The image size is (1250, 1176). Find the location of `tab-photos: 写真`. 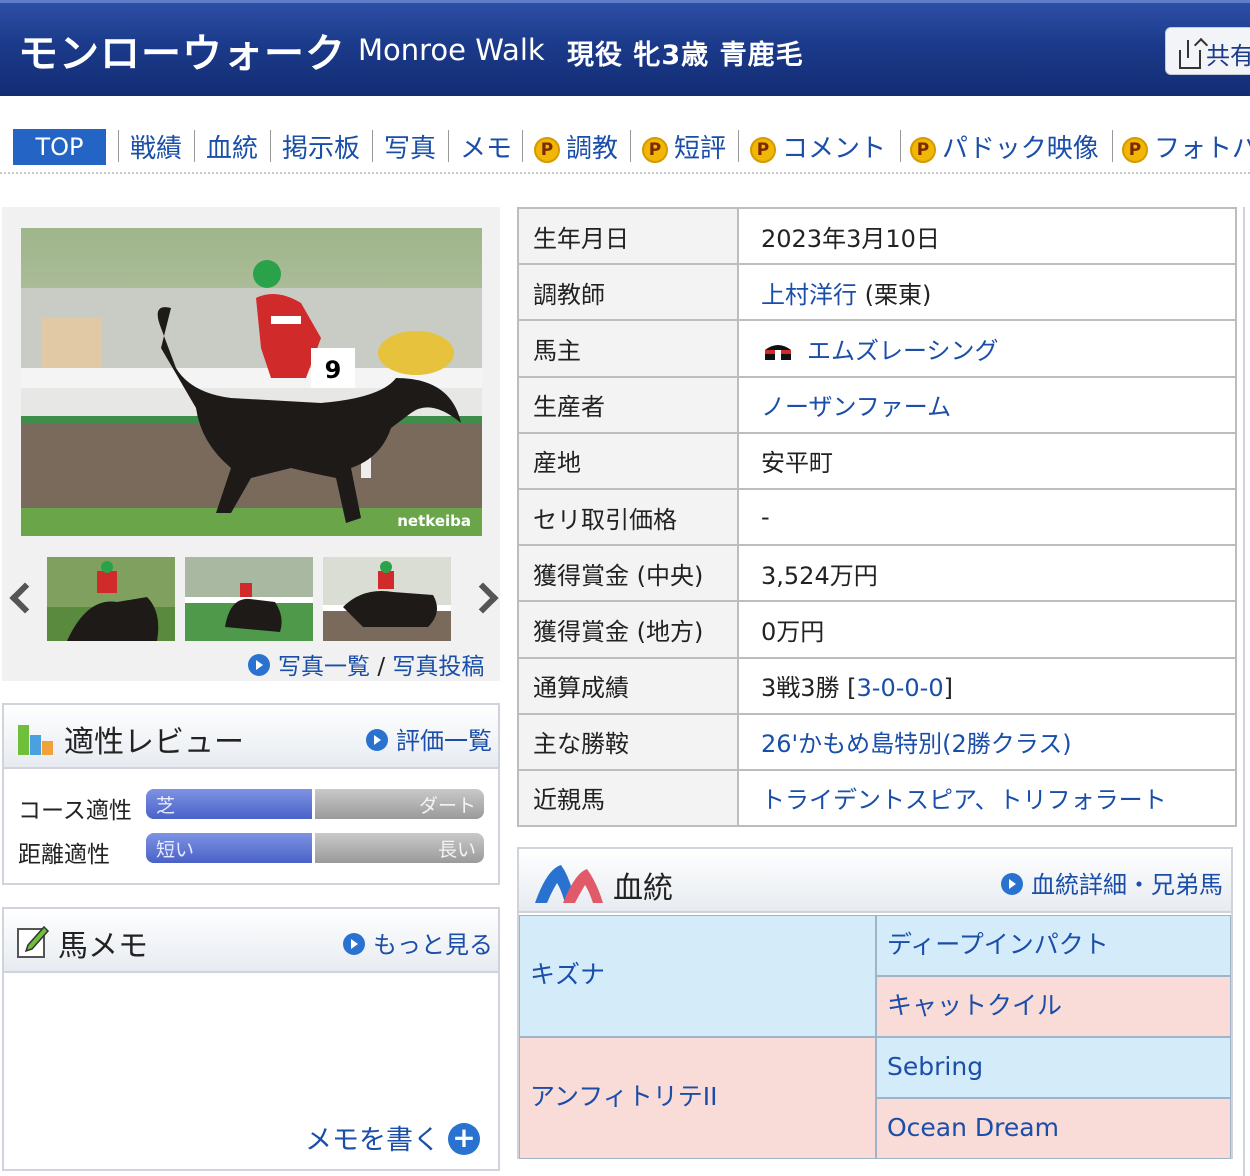

tab-photos: 写真 is located at coordinates (410, 146).